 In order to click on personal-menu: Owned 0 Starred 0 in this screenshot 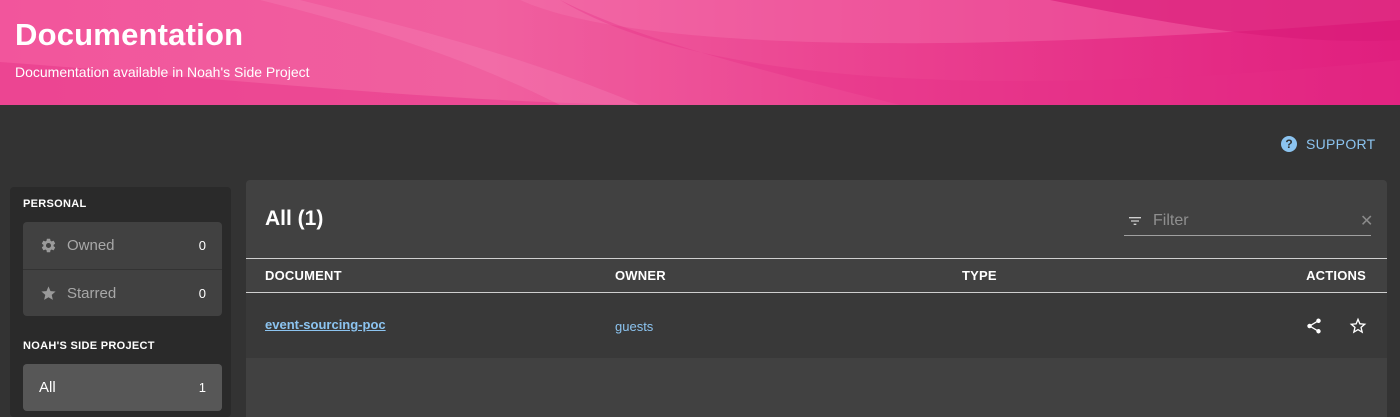, I will do `click(122, 269)`.